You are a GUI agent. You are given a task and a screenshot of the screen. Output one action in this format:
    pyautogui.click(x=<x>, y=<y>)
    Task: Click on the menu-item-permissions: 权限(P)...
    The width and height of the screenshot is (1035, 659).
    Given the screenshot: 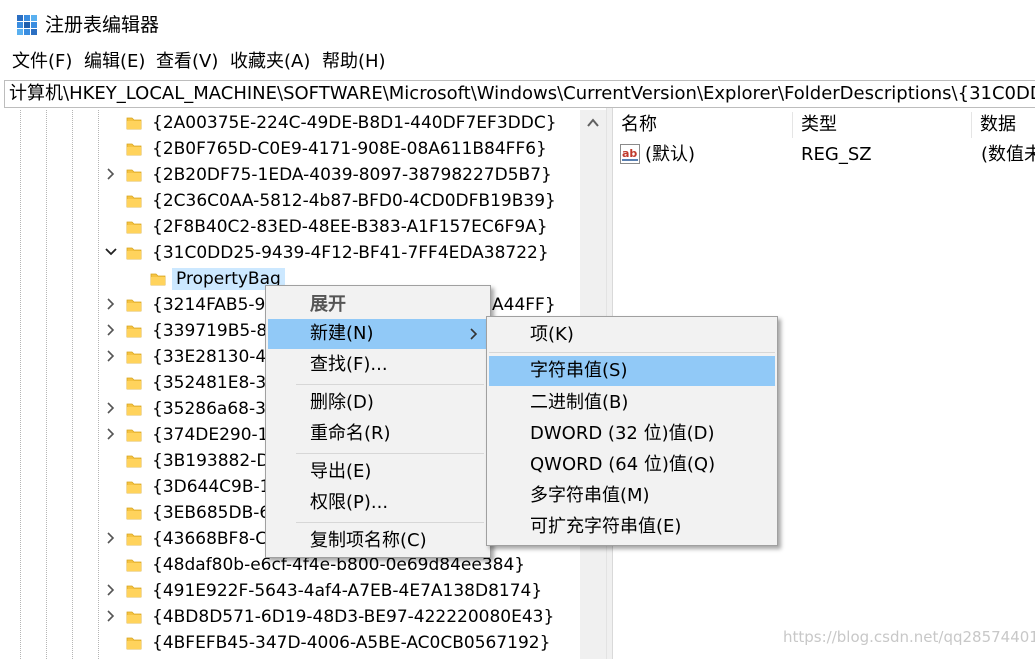 What is the action you would take?
    pyautogui.click(x=378, y=503)
    